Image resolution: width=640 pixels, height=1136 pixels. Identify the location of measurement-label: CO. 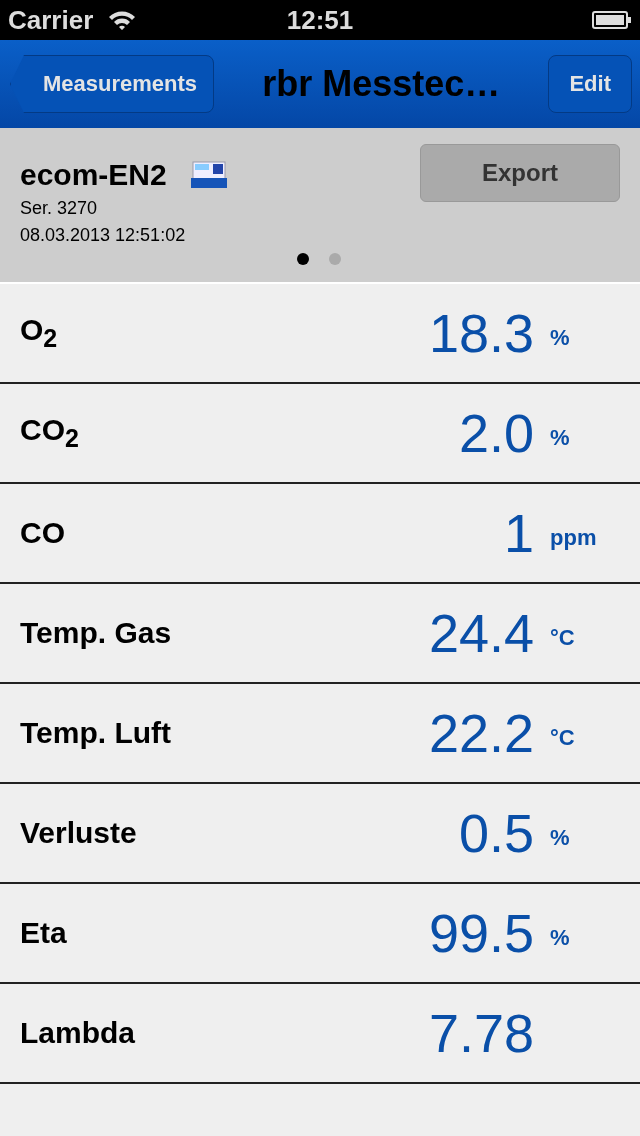
(43, 533).